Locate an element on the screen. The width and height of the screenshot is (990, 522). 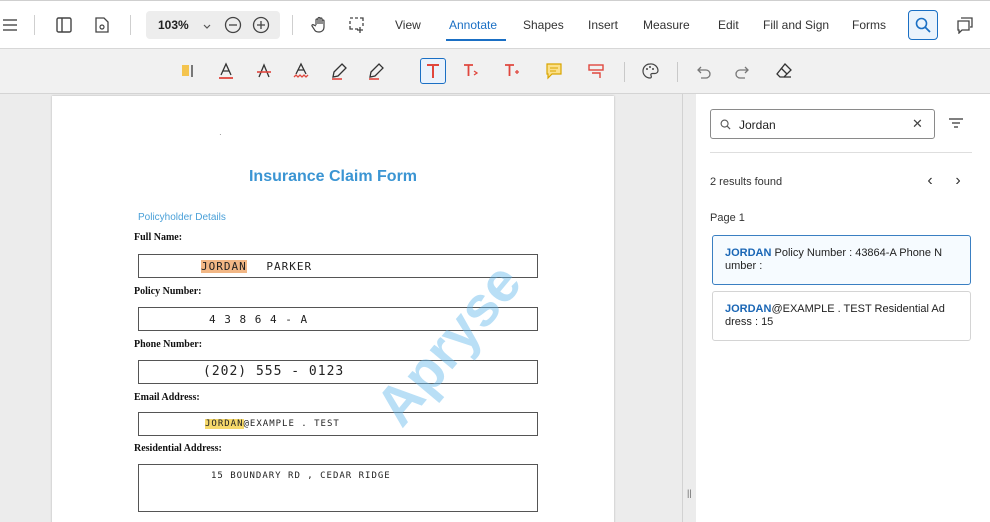
section-heading: Policyholder Details is located at coordinates (182, 217).